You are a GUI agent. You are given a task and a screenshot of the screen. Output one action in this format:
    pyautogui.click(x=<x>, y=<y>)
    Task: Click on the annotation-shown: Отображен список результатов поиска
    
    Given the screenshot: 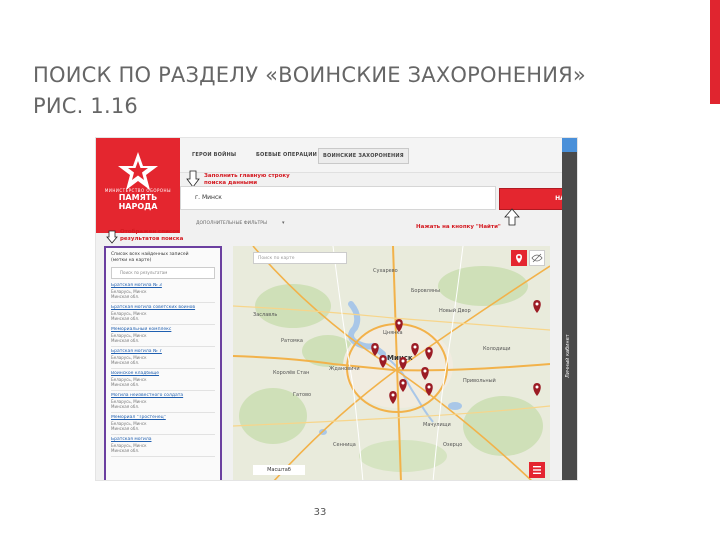 What is the action you would take?
    pyautogui.click(x=151, y=236)
    